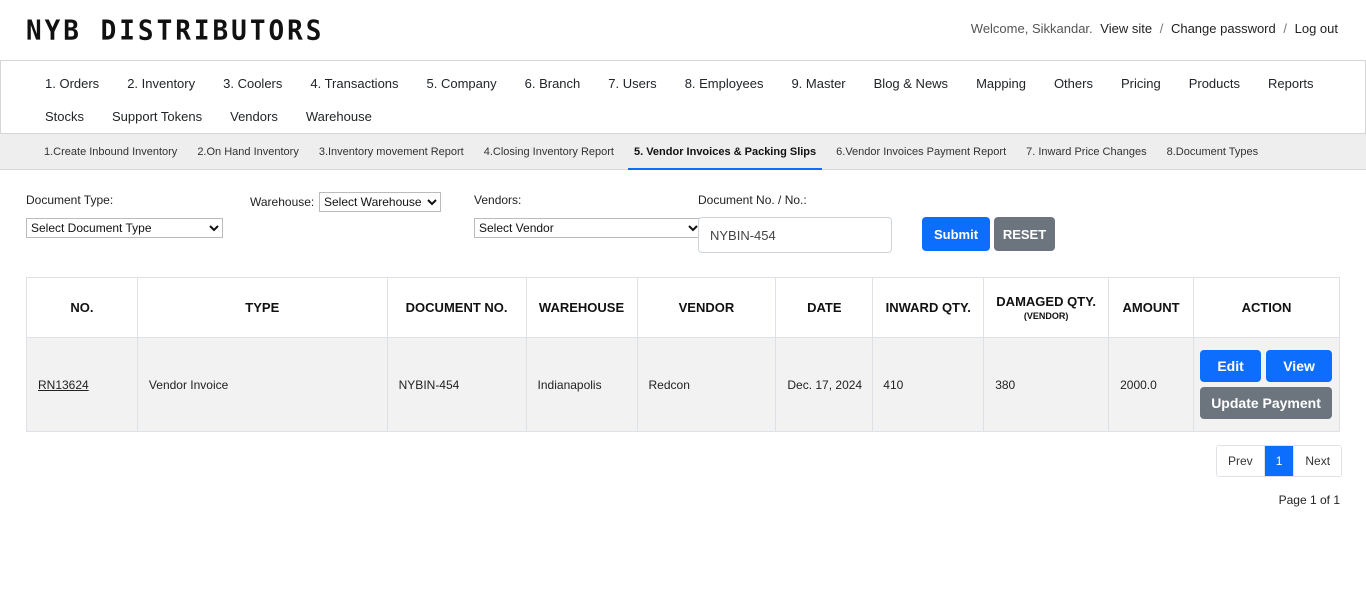 The image size is (1366, 589). Describe the element at coordinates (1046, 384) in the screenshot. I see `cell-damaged-qty: 380` at that location.